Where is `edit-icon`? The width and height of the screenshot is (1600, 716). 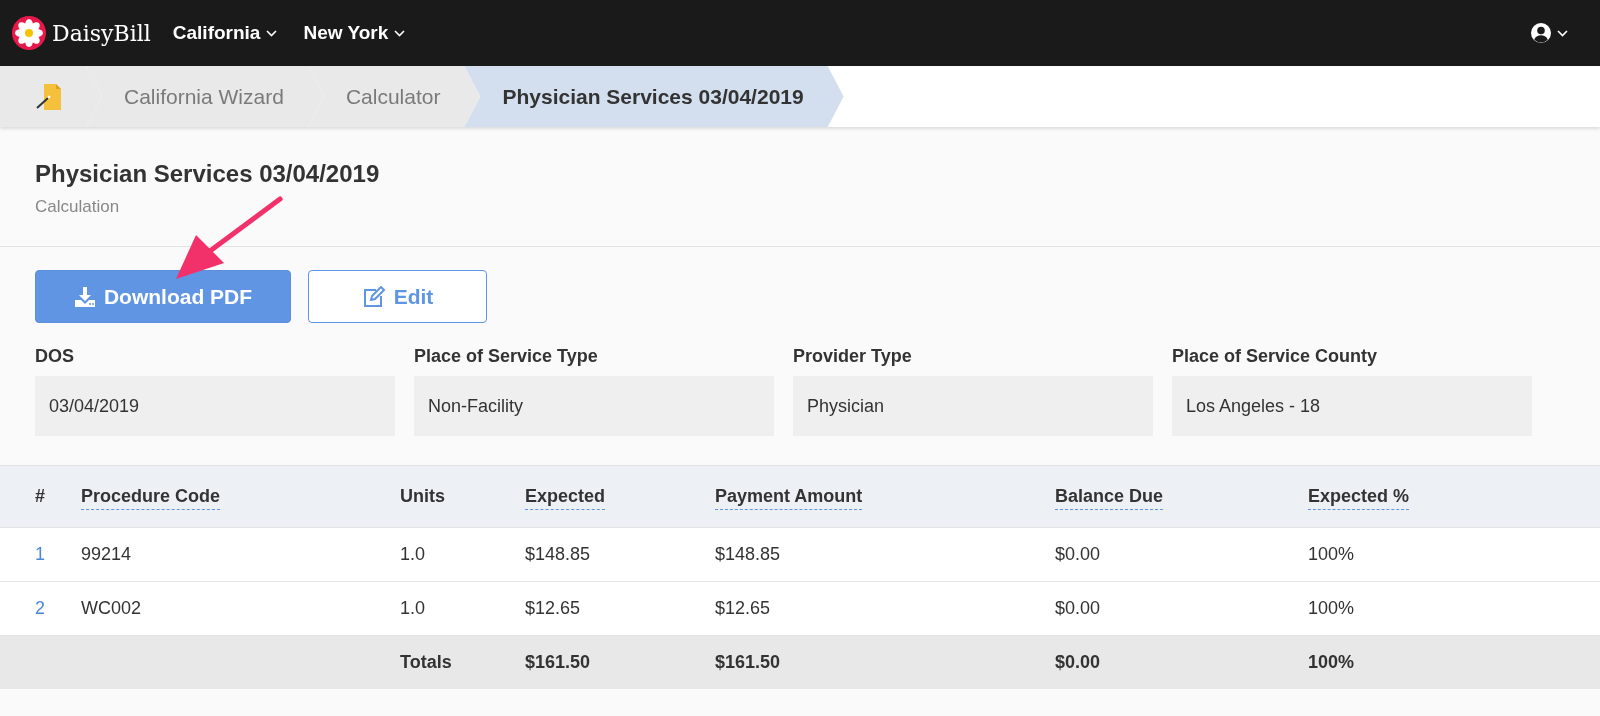 edit-icon is located at coordinates (373, 296).